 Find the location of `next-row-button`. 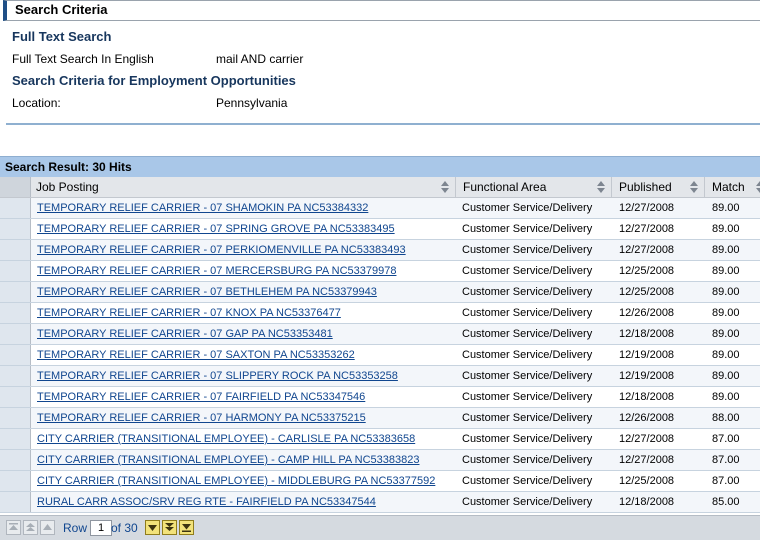

next-row-button is located at coordinates (152, 527).